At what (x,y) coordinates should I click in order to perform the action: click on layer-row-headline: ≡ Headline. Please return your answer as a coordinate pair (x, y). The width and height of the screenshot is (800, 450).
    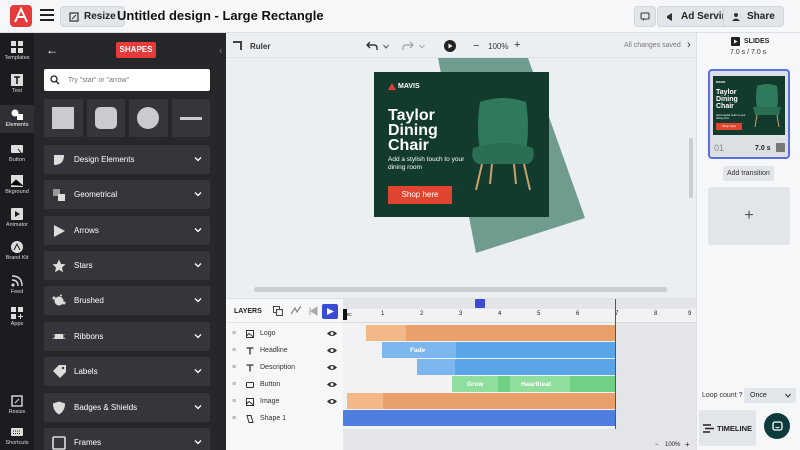
    Looking at the image, I should click on (284, 350).